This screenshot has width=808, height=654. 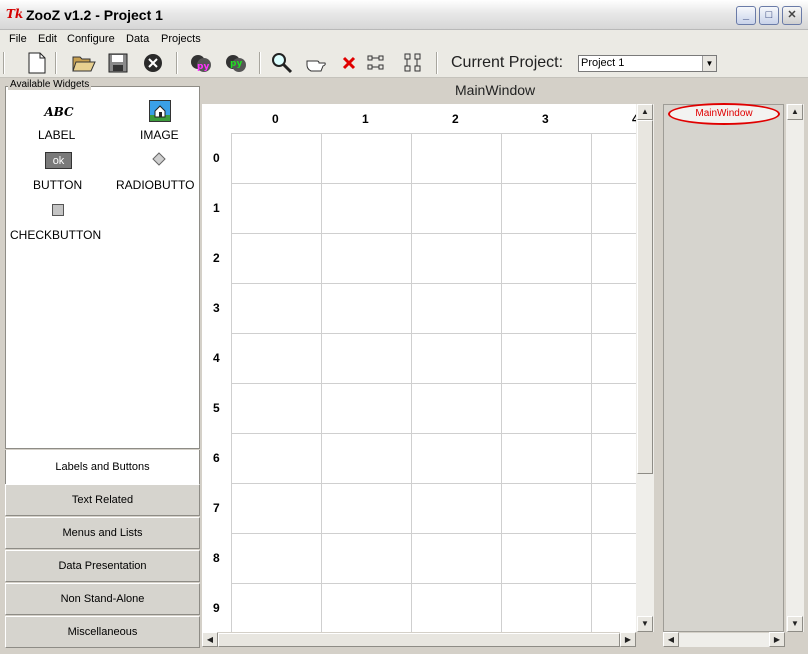 I want to click on column-header: 0, so click(x=275, y=119).